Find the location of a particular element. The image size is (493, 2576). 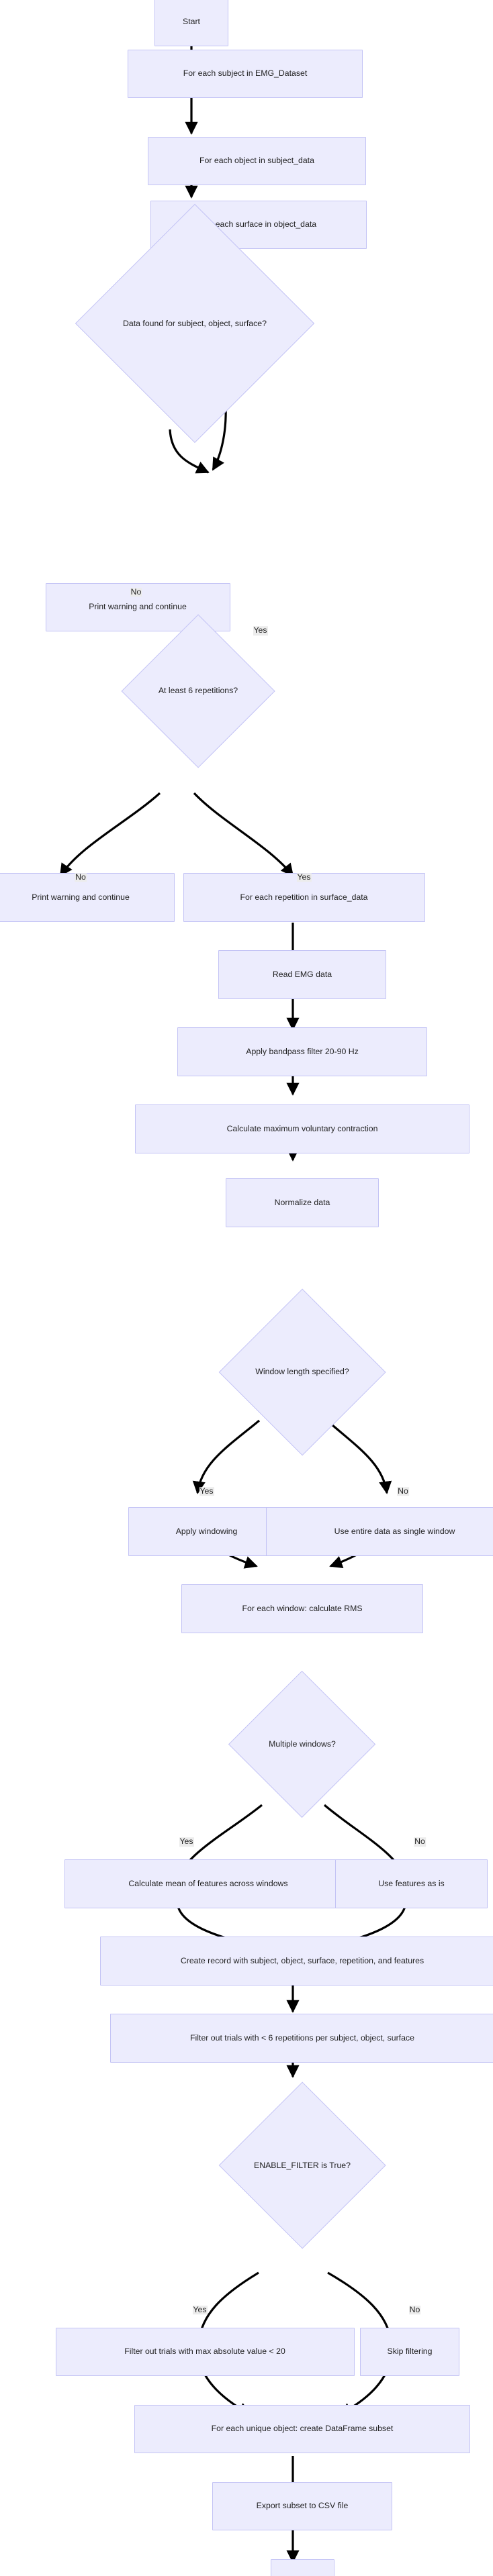

node-label: Start is located at coordinates (192, 21).